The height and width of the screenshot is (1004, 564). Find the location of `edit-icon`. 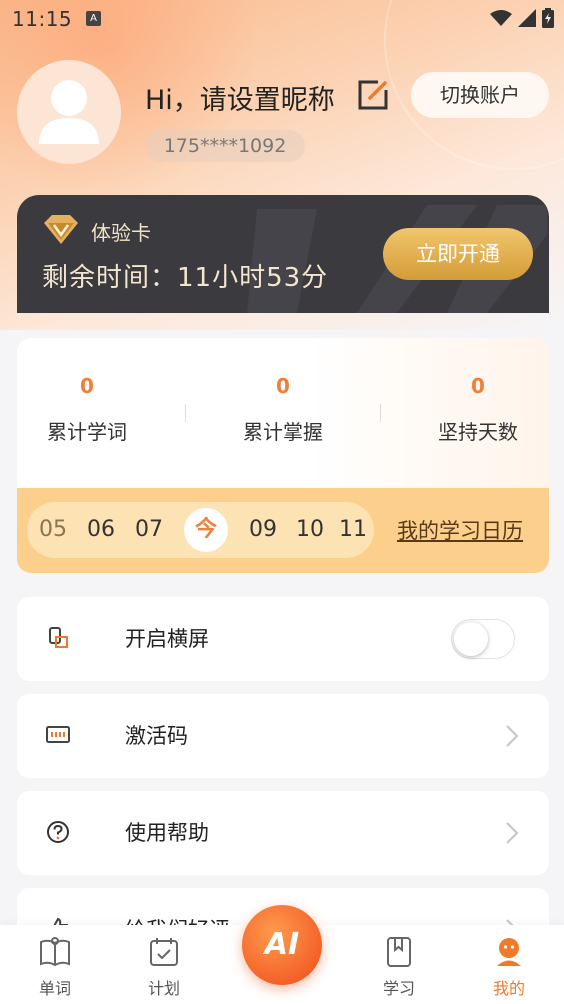

edit-icon is located at coordinates (373, 95).